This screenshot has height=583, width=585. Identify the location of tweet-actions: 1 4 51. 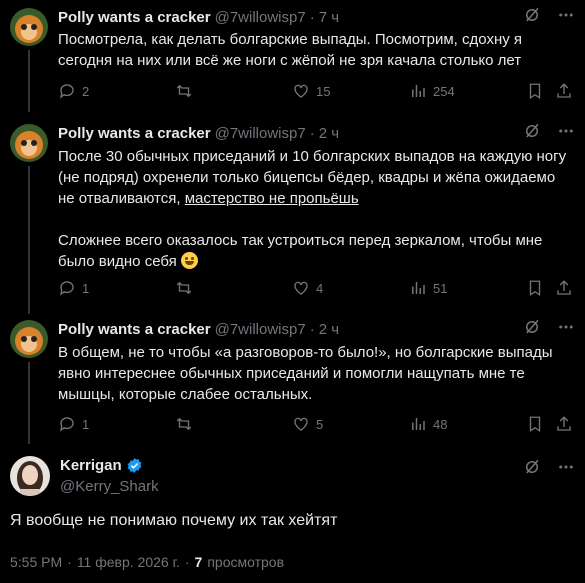
(315, 288).